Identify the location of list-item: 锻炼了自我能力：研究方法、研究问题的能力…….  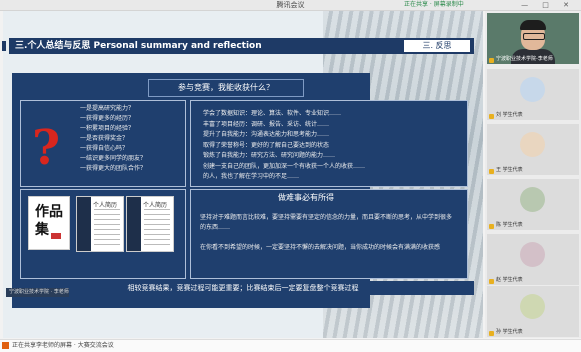
(269, 155).